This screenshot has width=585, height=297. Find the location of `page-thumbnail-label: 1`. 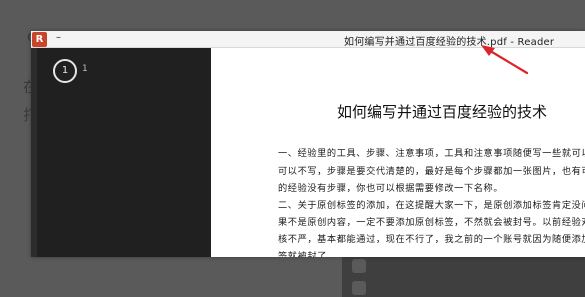

page-thumbnail-label: 1 is located at coordinates (85, 69).